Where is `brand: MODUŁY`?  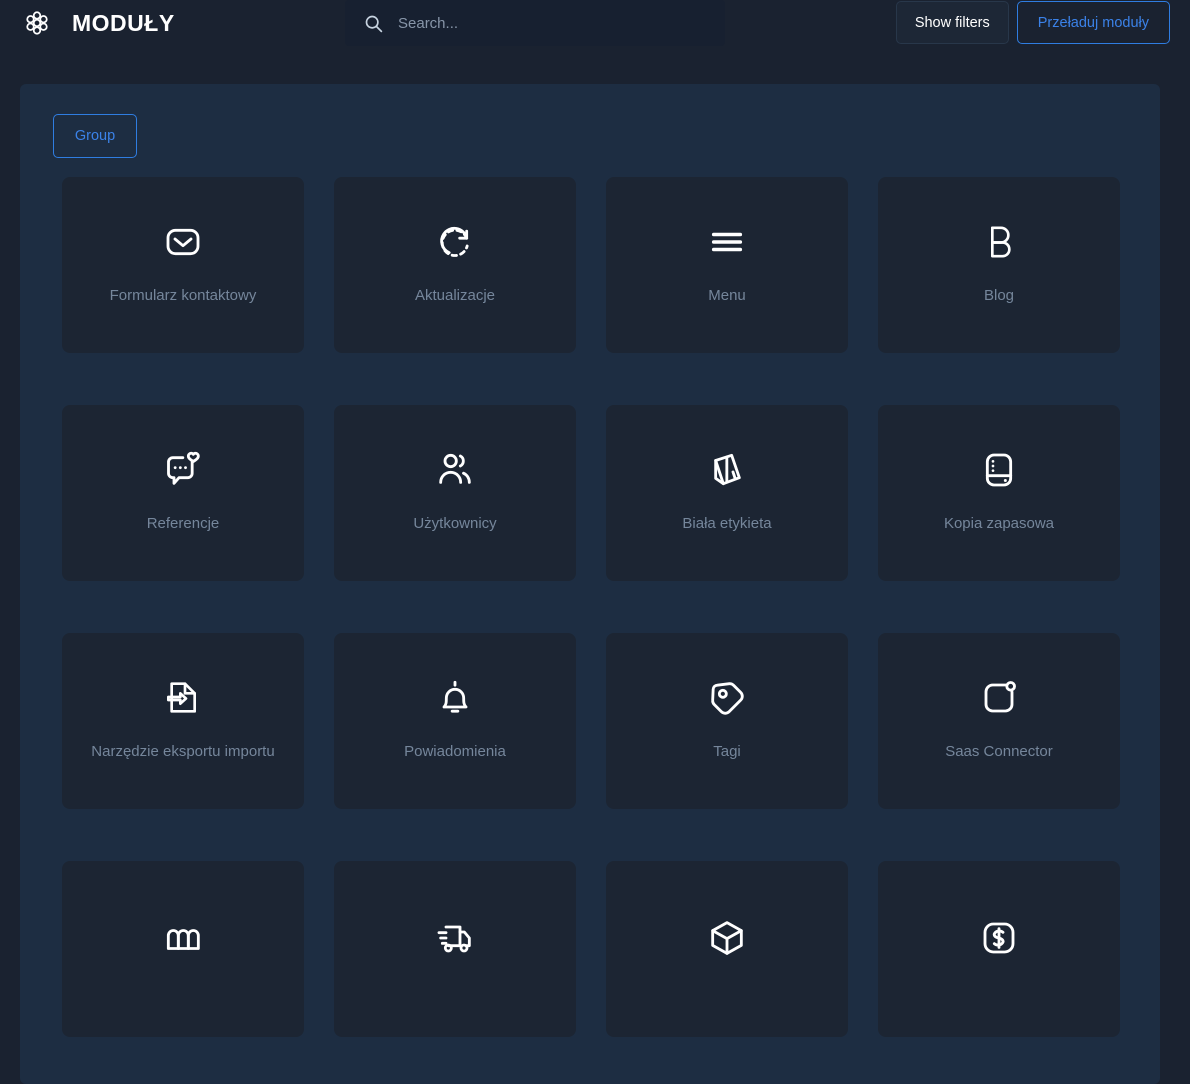
brand: MODUŁY is located at coordinates (172, 23).